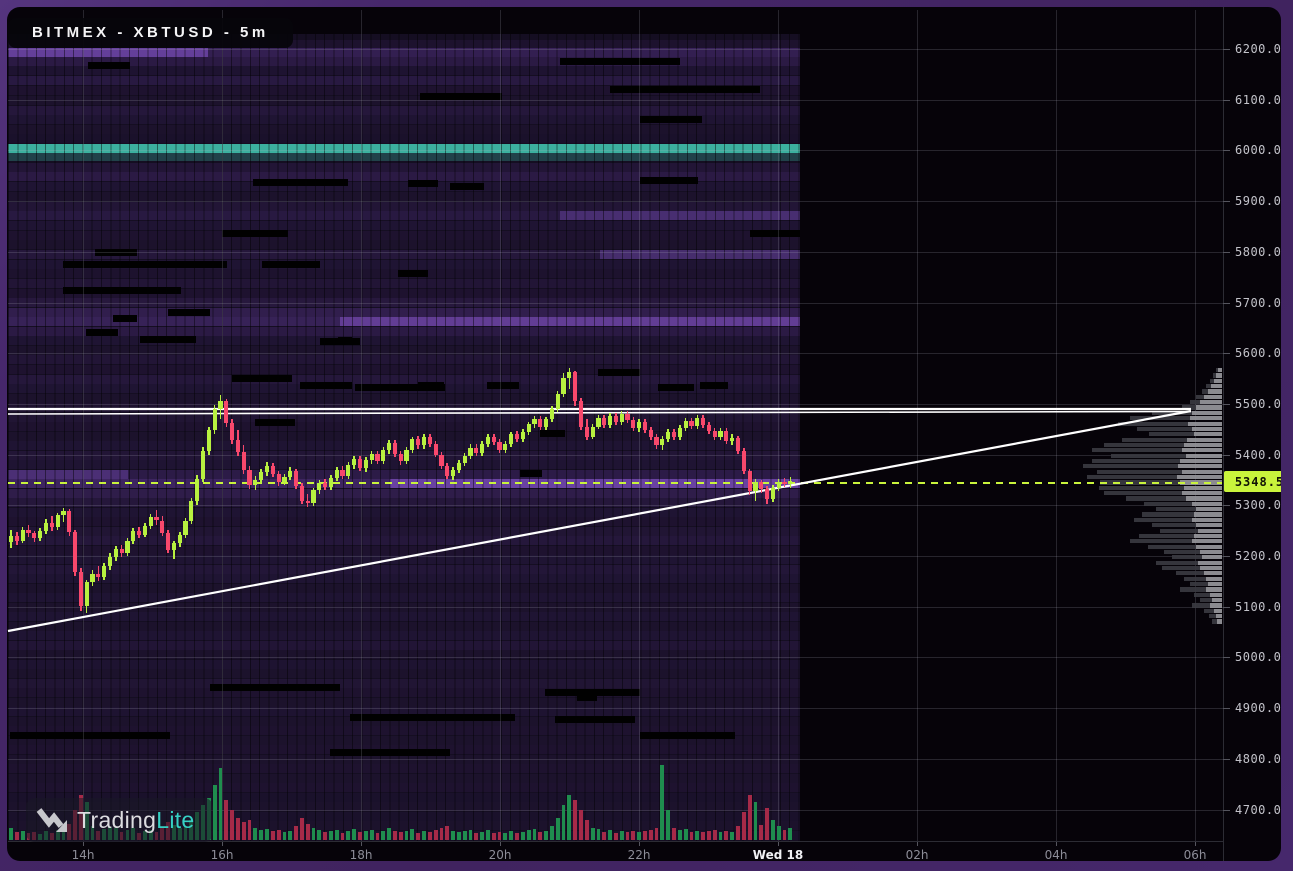 Image resolution: width=1293 pixels, height=871 pixels. What do you see at coordinates (1258, 454) in the screenshot?
I see `price-tick-label: 5400.0` at bounding box center [1258, 454].